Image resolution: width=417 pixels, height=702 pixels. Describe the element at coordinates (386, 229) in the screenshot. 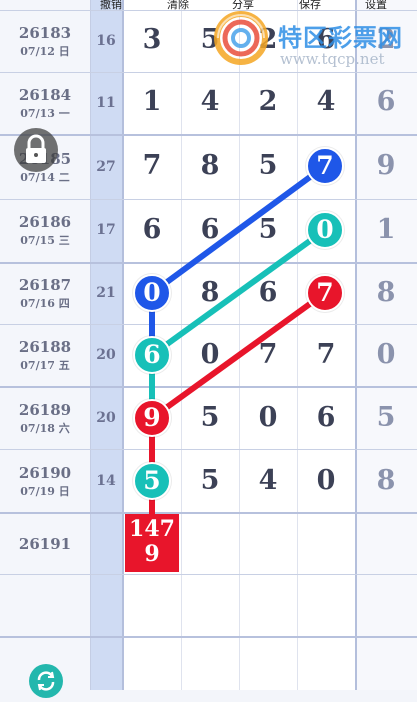

I see `extra-digit-cell: 1` at that location.